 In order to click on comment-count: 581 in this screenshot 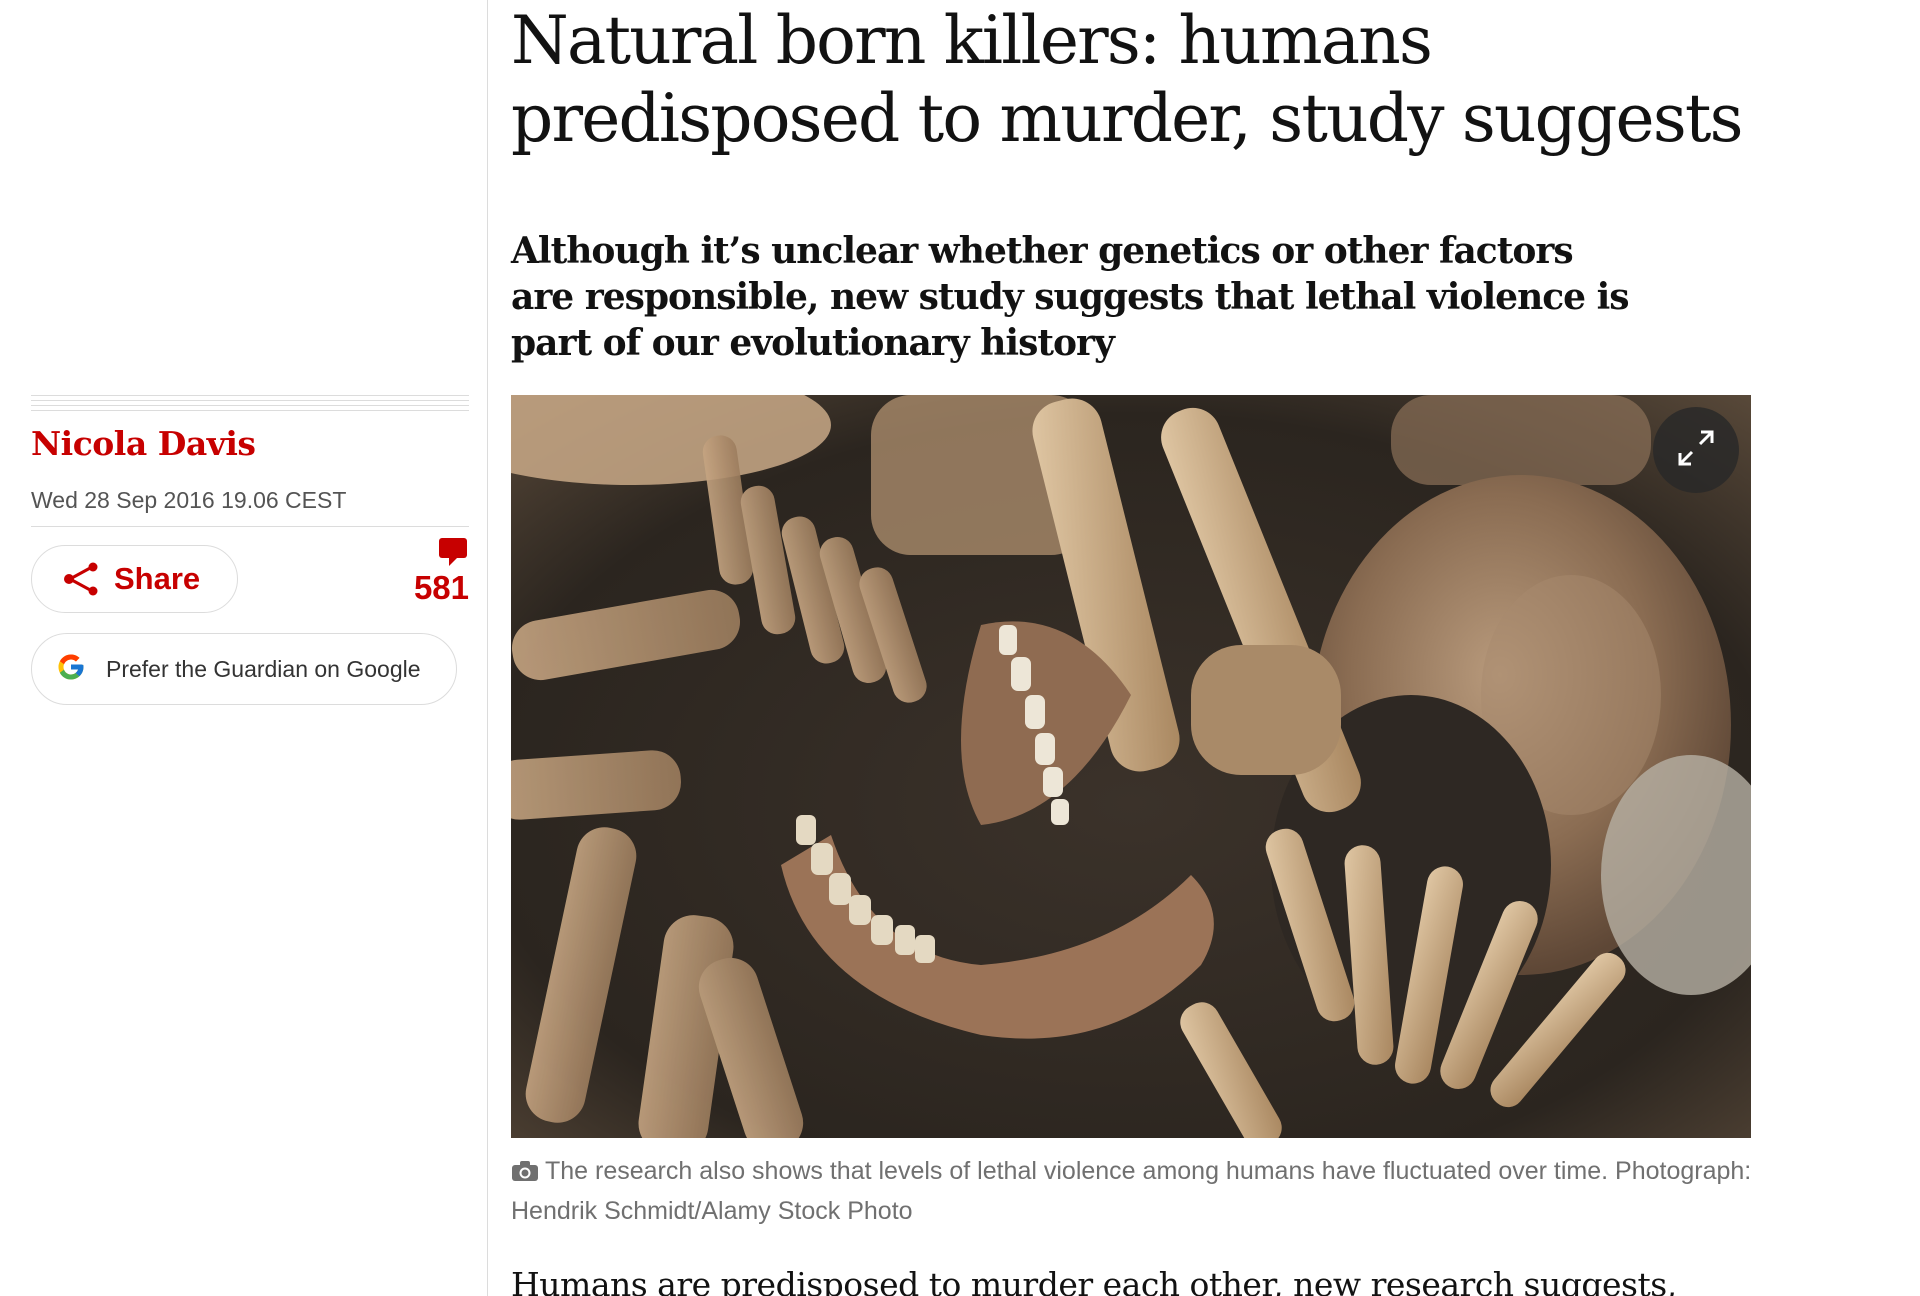, I will do `click(441, 587)`.